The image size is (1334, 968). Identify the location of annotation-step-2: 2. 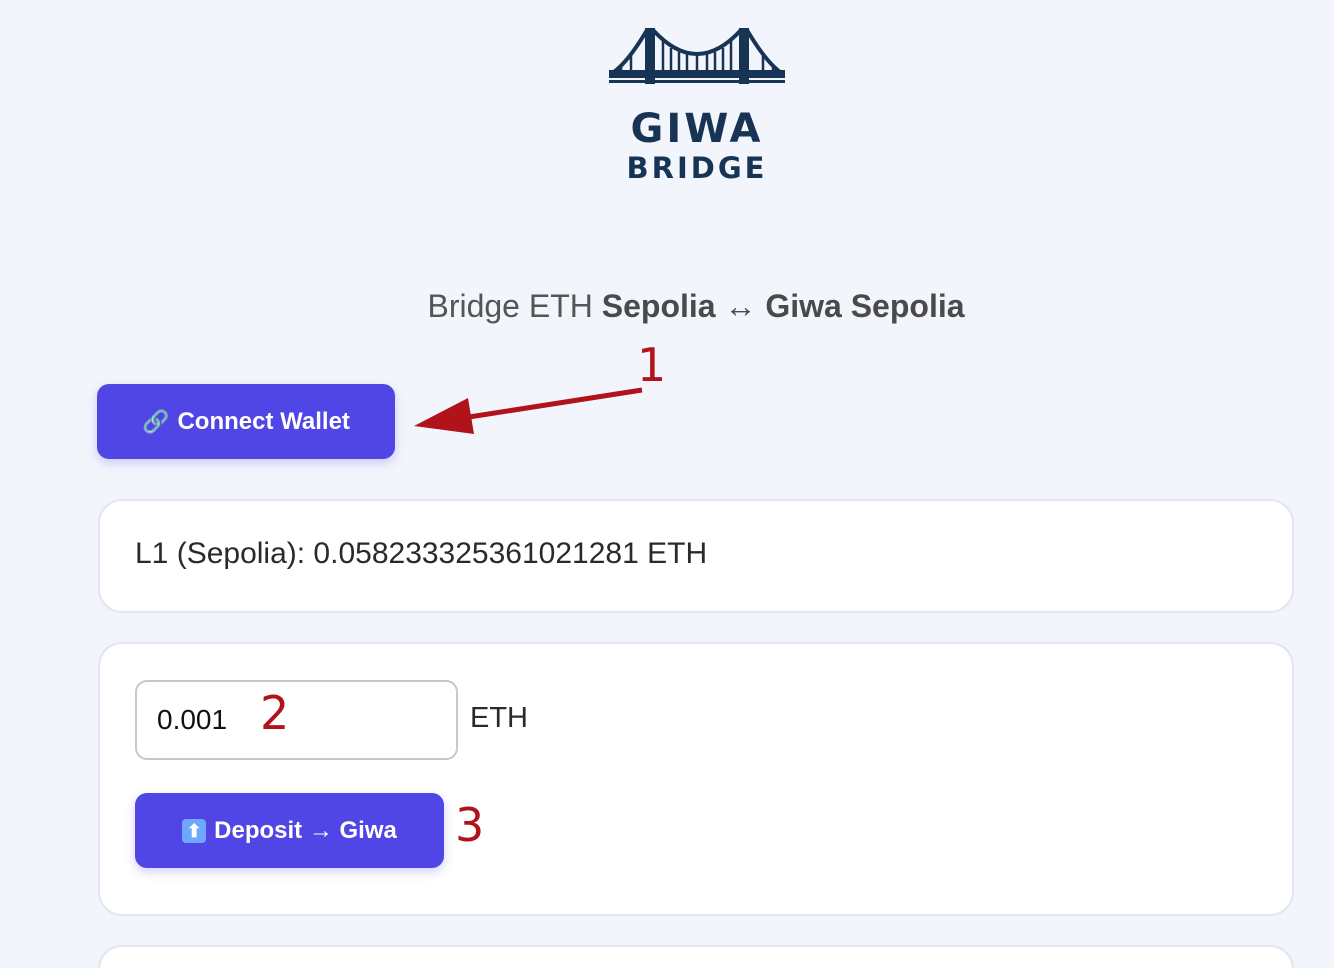
(275, 713).